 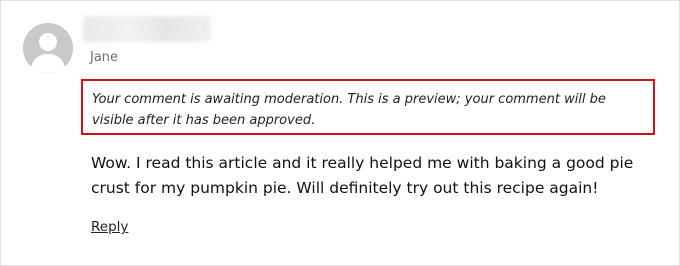 What do you see at coordinates (109, 227) in the screenshot?
I see `reply-link: Reply` at bounding box center [109, 227].